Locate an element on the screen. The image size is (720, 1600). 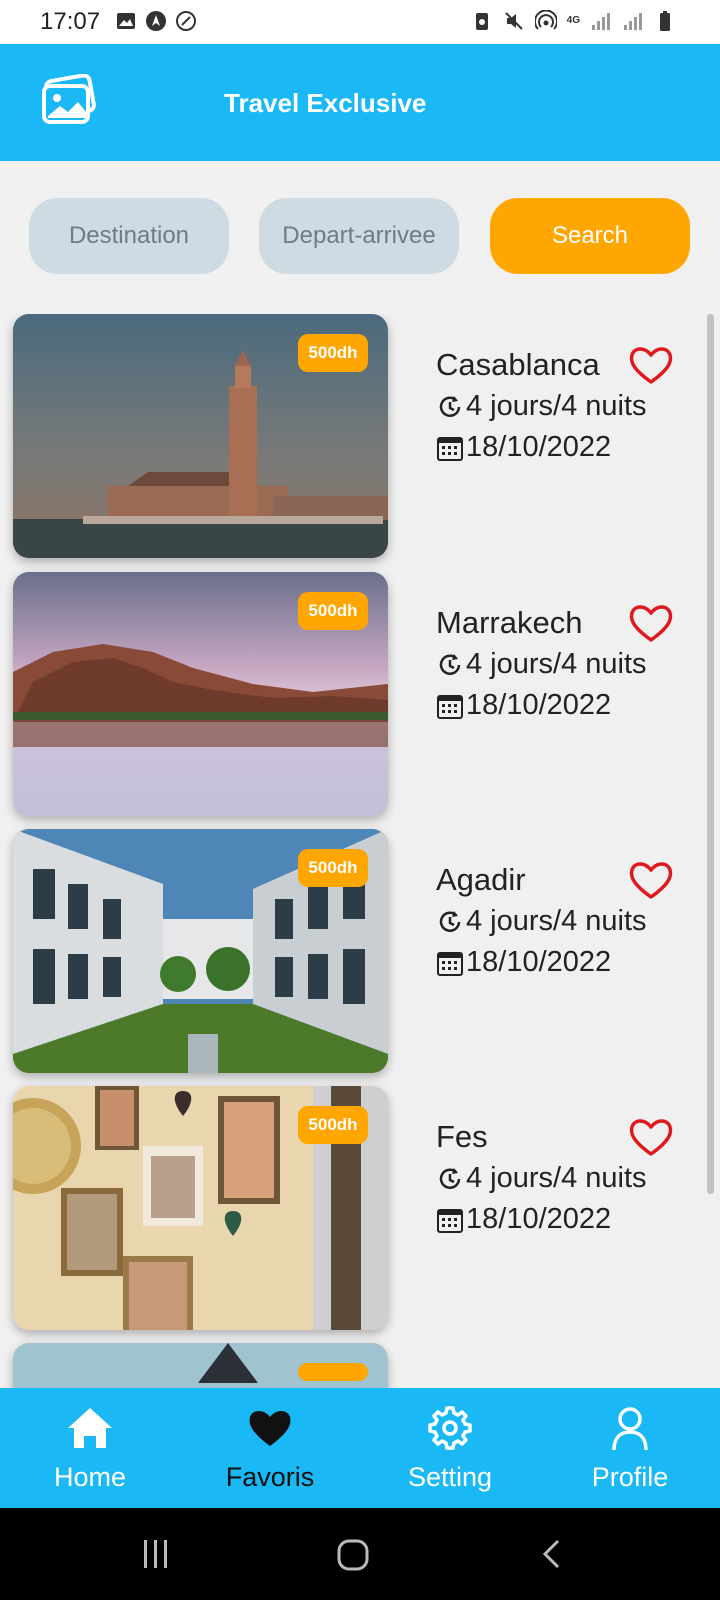
status-bar: 17:07 4G is located at coordinates (360, 22).